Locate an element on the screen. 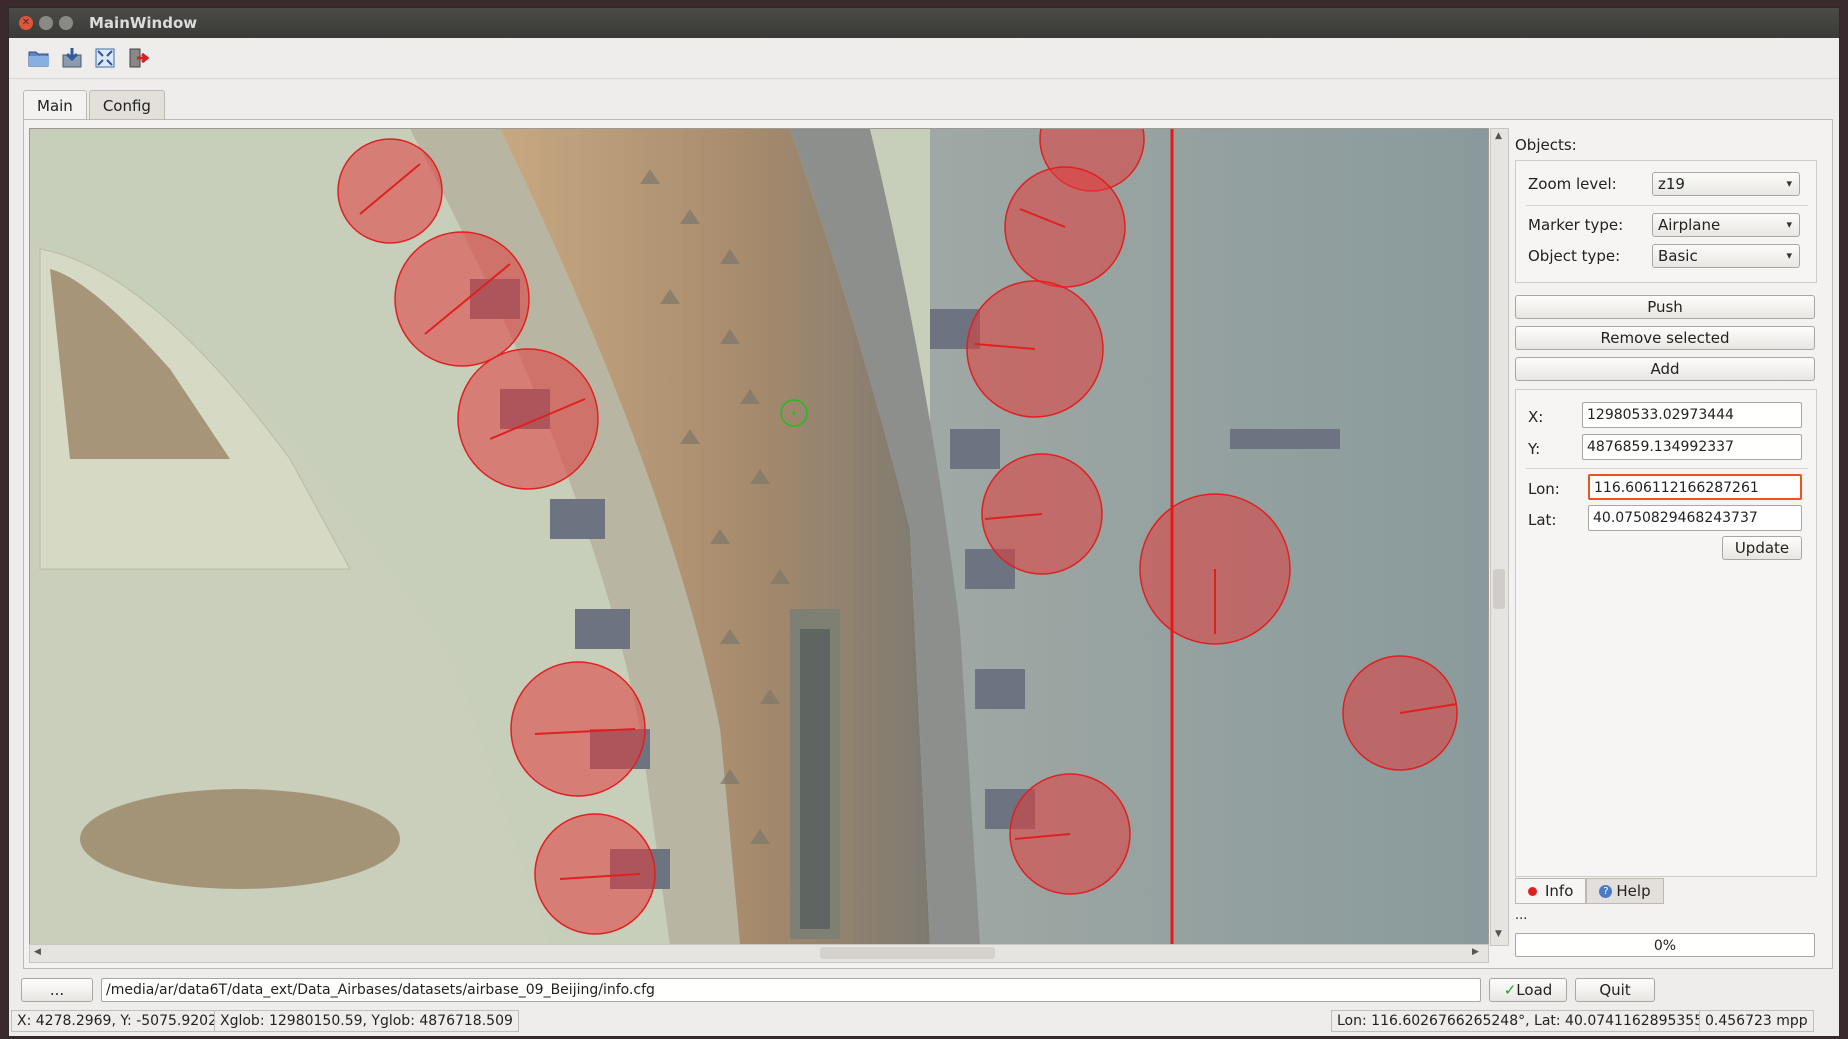  toolbar is located at coordinates (924, 58).